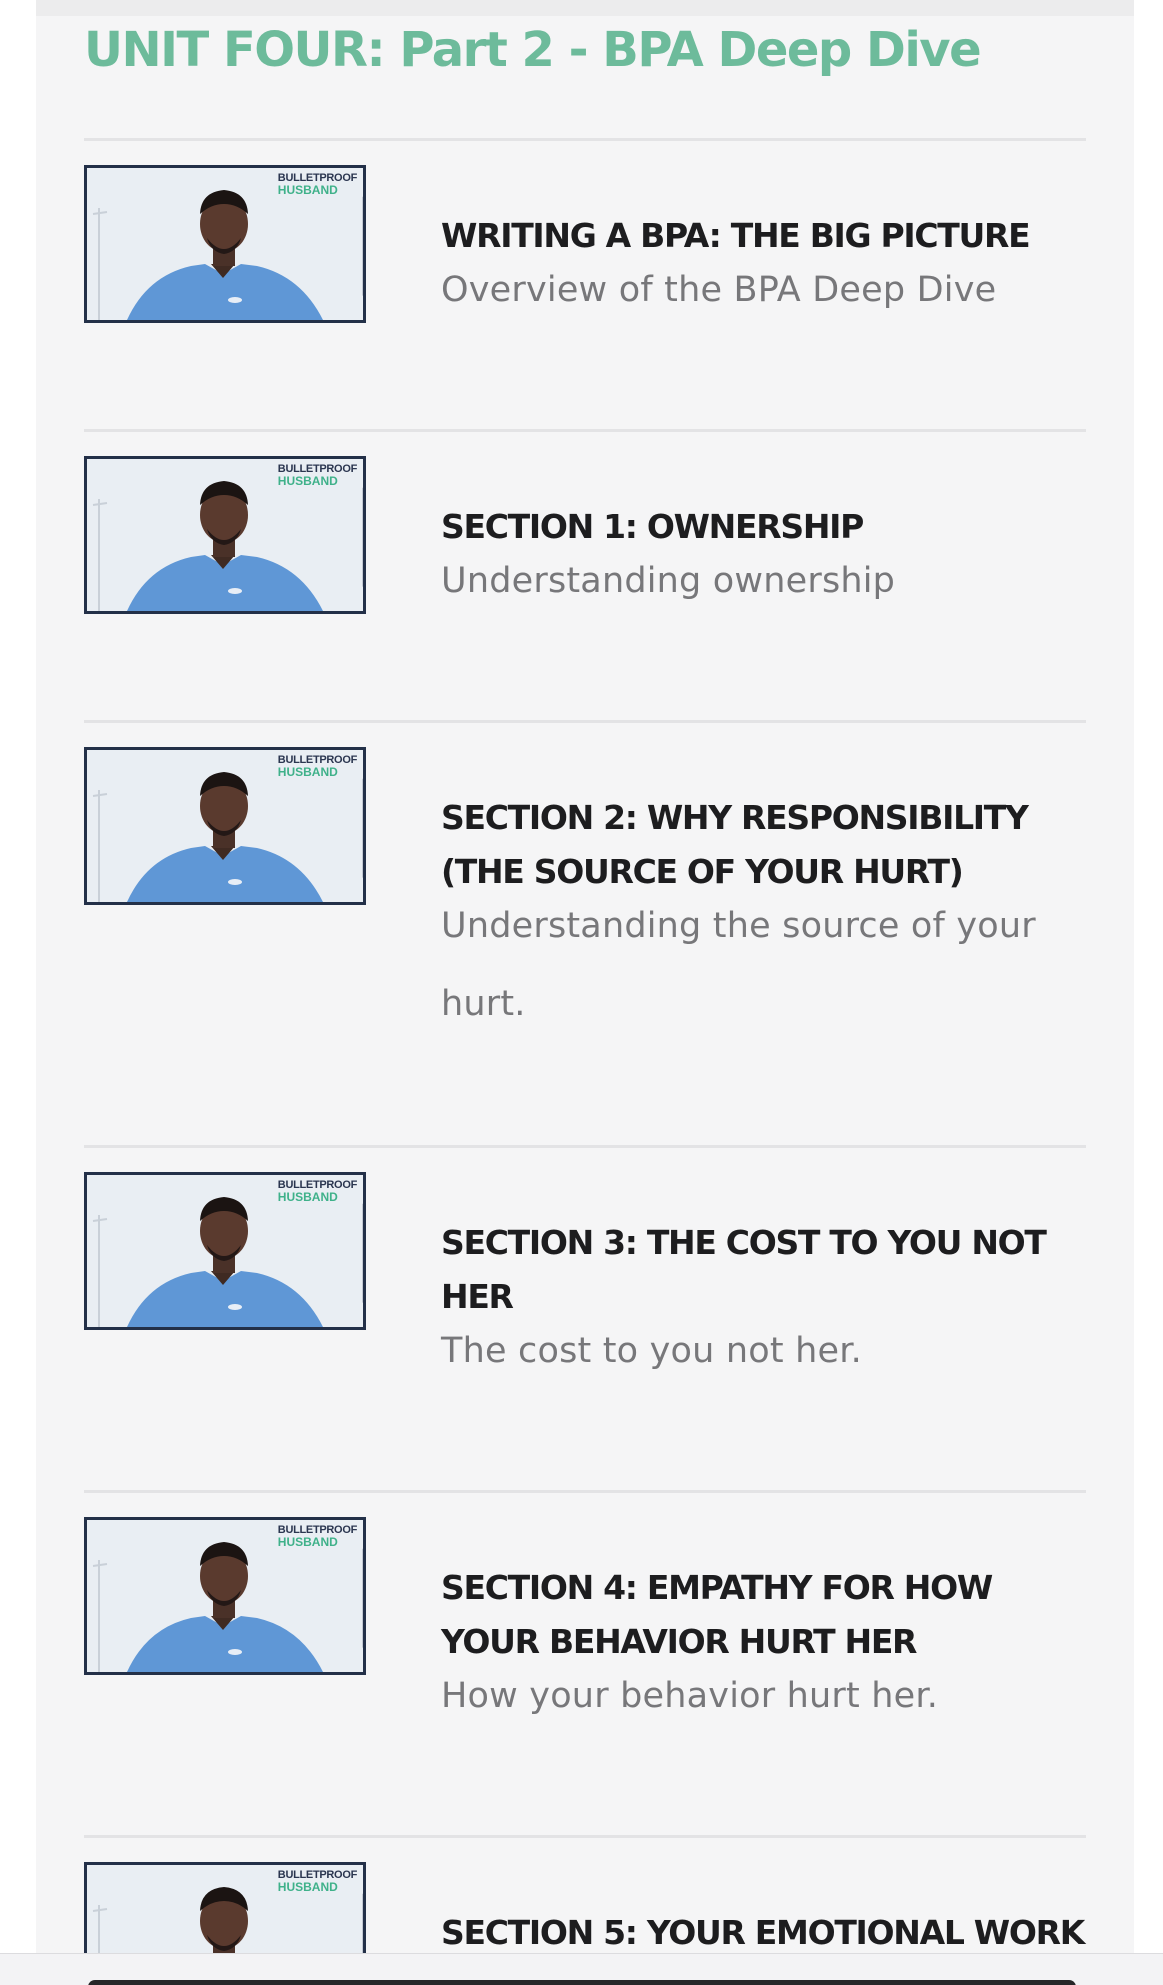 Image resolution: width=1163 pixels, height=1985 pixels. I want to click on lesson-title: SECTION 3: THE COST TO YOU NOT HER, so click(761, 1270).